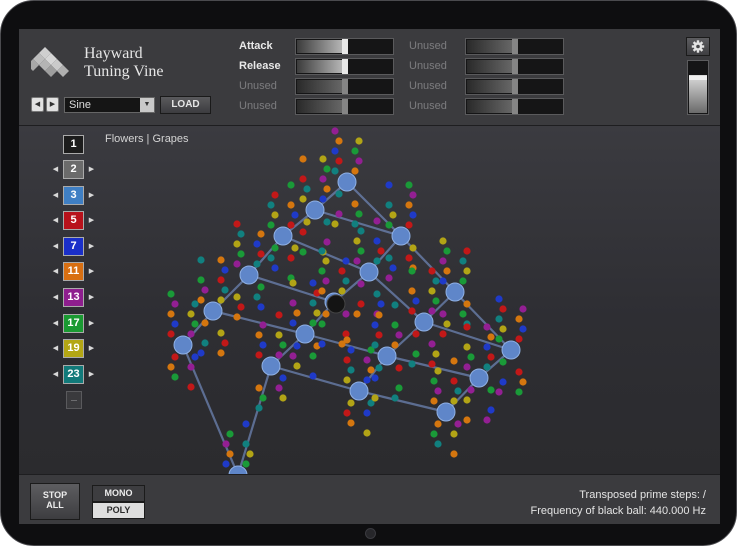 The width and height of the screenshot is (739, 548). What do you see at coordinates (52, 104) in the screenshot?
I see `next-waveform-button: ▶` at bounding box center [52, 104].